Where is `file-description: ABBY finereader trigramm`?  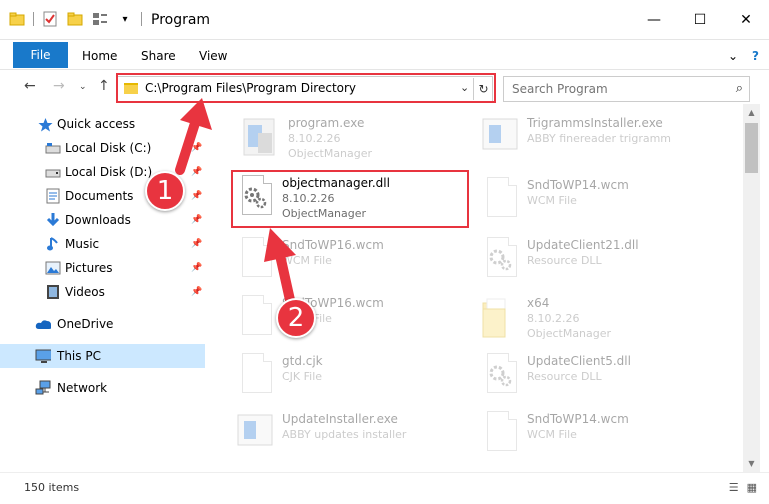 file-description: ABBY finereader trigramm is located at coordinates (599, 138).